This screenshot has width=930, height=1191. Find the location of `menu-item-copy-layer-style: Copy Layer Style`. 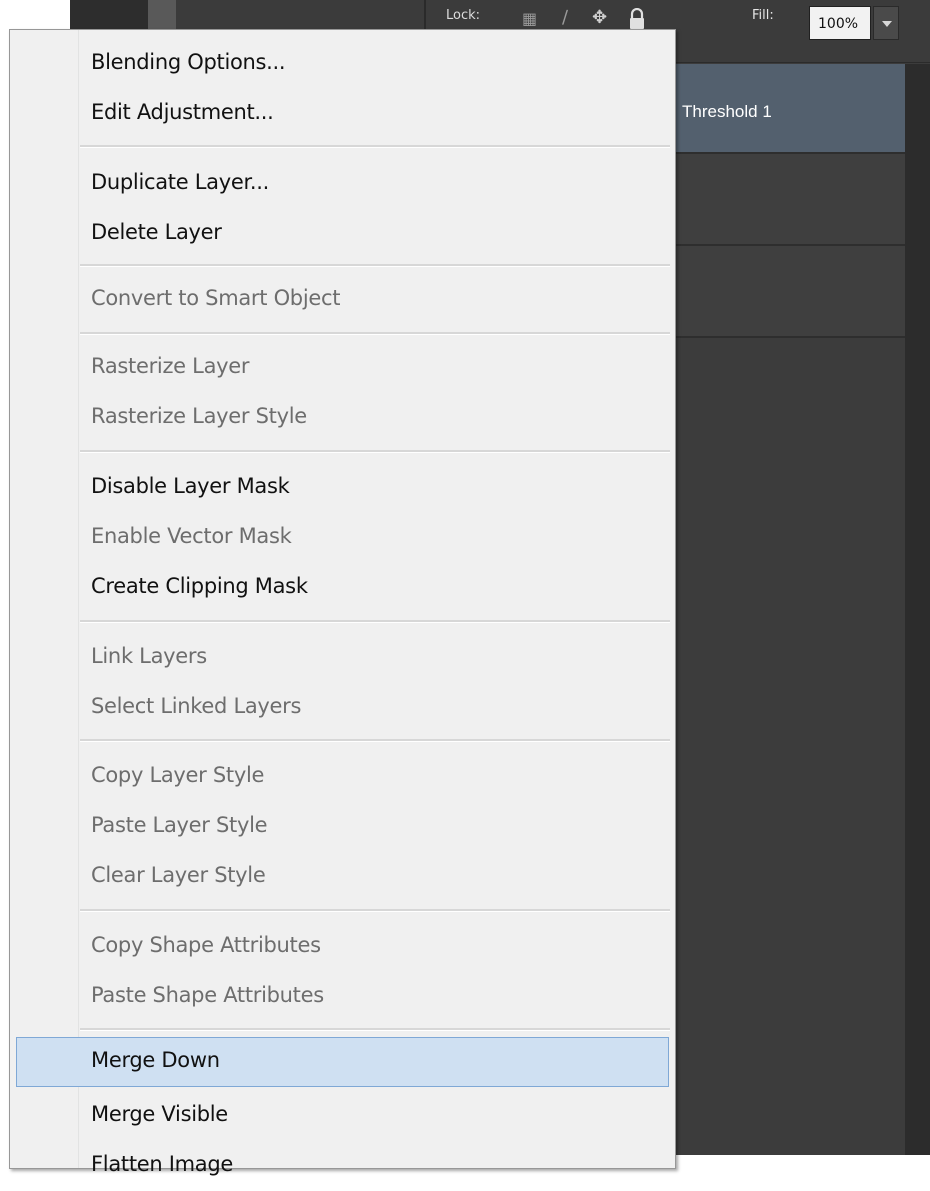

menu-item-copy-layer-style: Copy Layer Style is located at coordinates (342, 777).